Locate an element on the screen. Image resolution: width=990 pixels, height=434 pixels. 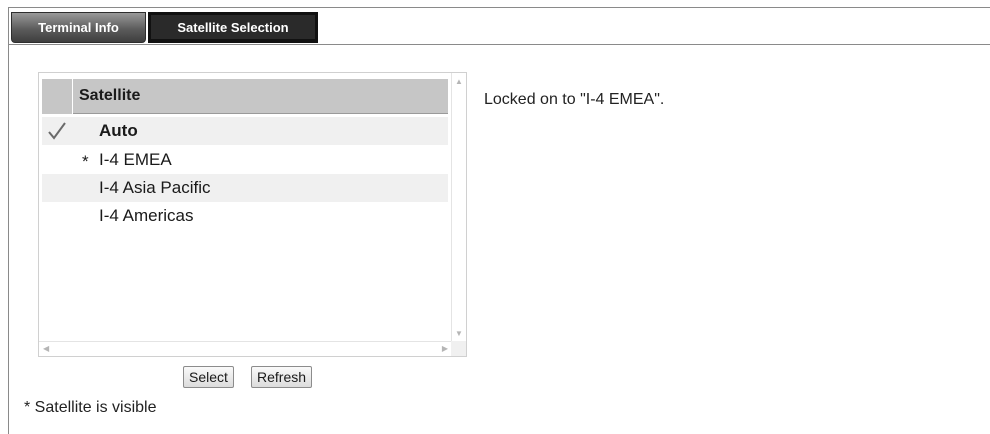
checkmark-icon is located at coordinates (57, 131).